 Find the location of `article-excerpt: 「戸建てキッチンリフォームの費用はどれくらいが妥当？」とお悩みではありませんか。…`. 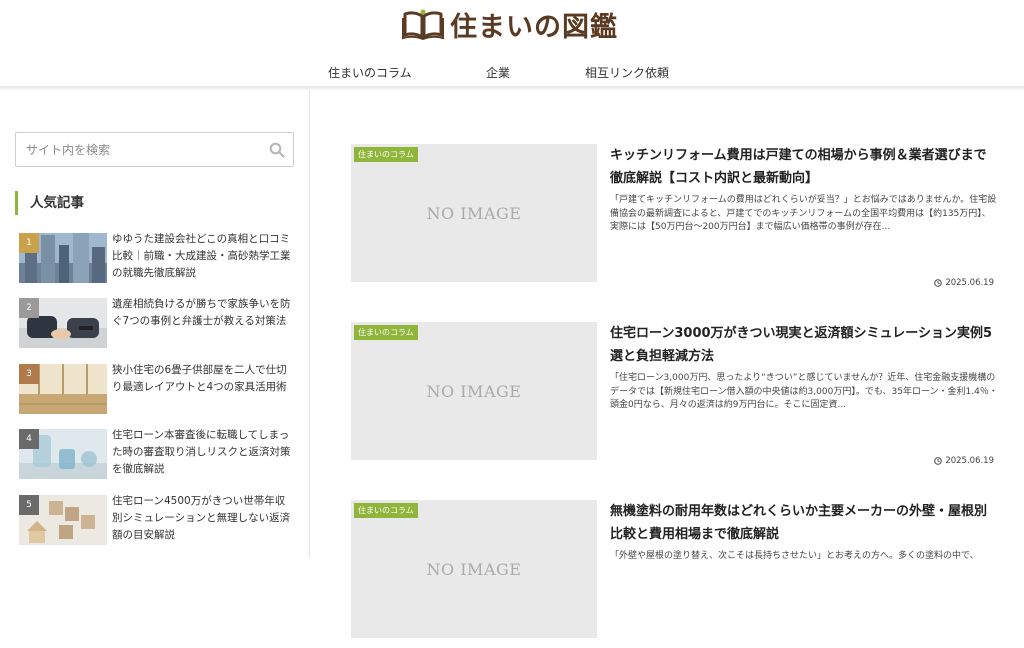

article-excerpt: 「戸建てキッチンリフォームの費用はどれくらいが妥当？」とお悩みではありませんか。… is located at coordinates (803, 213).